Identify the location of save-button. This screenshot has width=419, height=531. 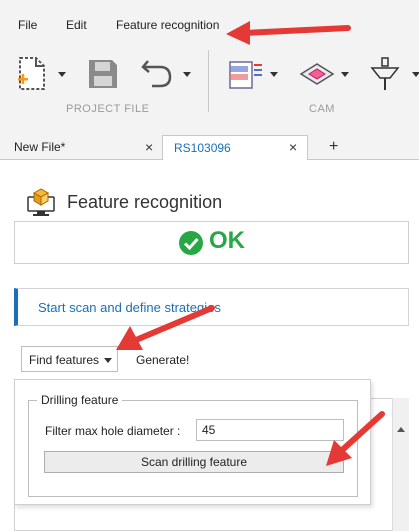
(103, 75).